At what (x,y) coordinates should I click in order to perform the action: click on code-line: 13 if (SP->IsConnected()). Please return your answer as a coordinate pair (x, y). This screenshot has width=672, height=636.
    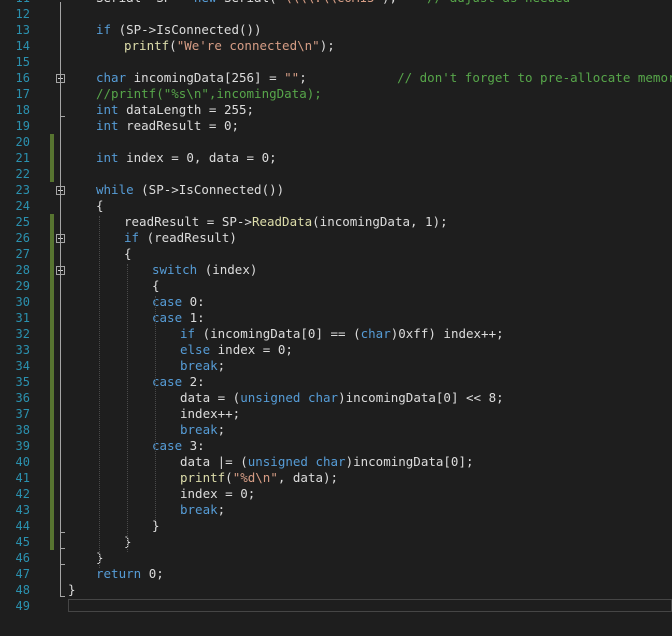
    Looking at the image, I should click on (336, 30).